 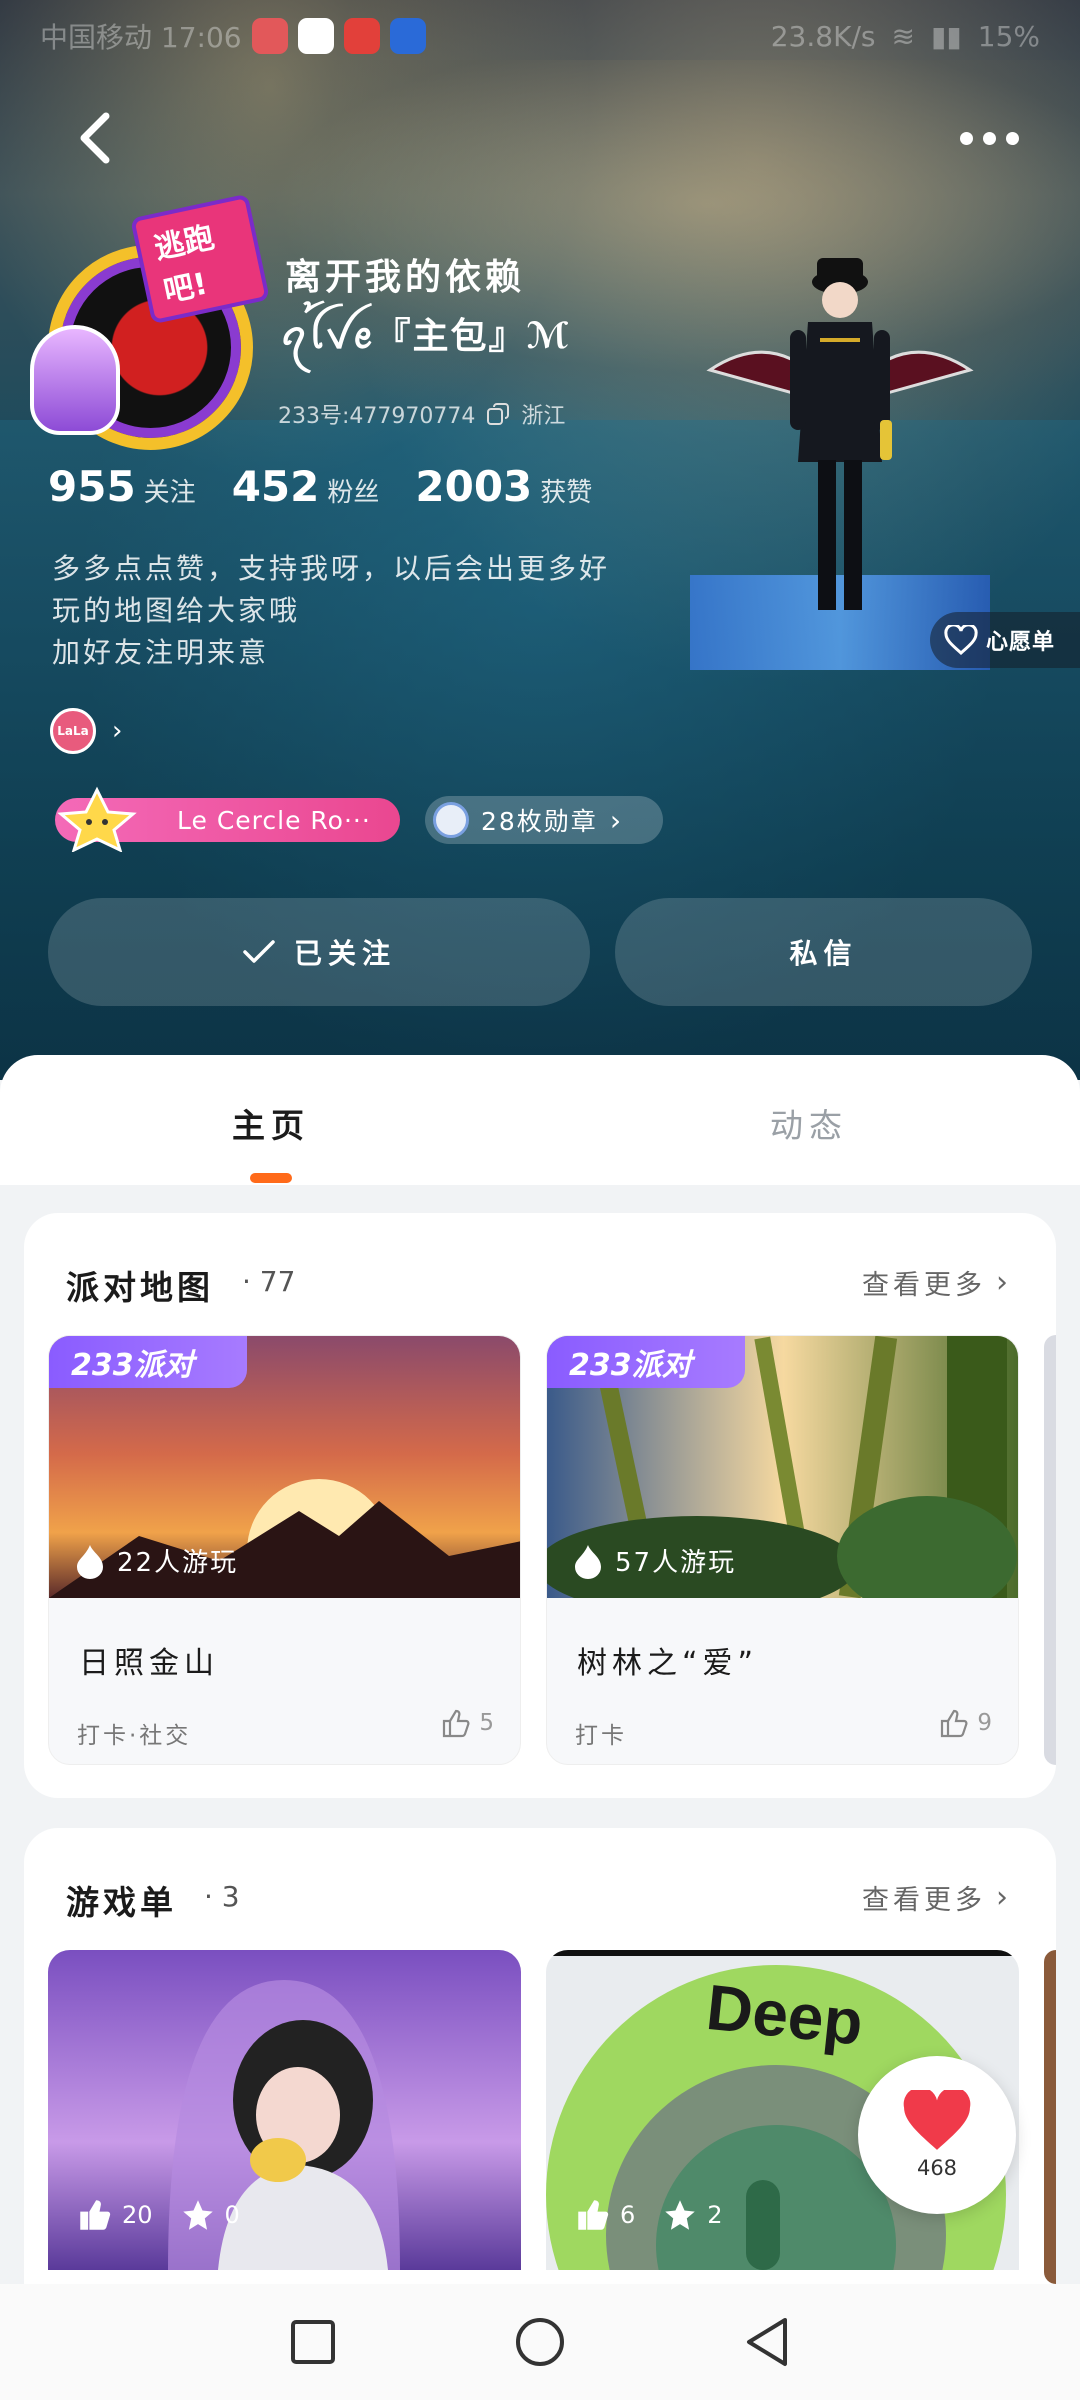 What do you see at coordinates (823, 952) in the screenshot?
I see `private-message-button: 私信` at bounding box center [823, 952].